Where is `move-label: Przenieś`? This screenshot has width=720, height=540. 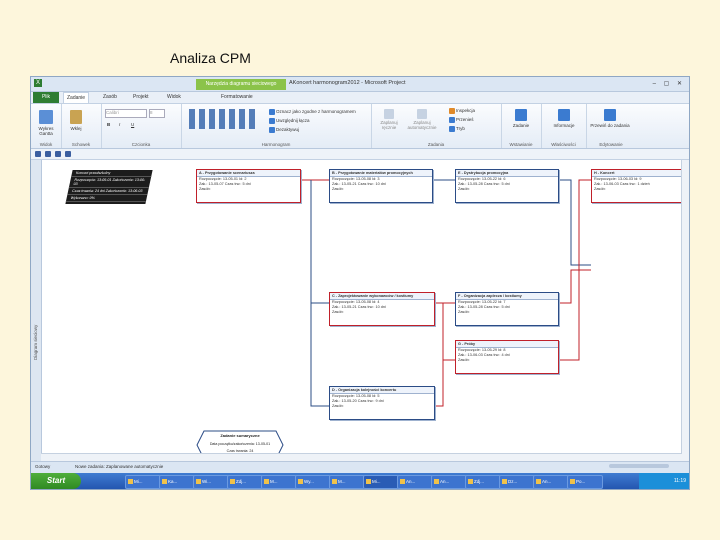
move-label: Przenieś is located at coordinates (465, 120).